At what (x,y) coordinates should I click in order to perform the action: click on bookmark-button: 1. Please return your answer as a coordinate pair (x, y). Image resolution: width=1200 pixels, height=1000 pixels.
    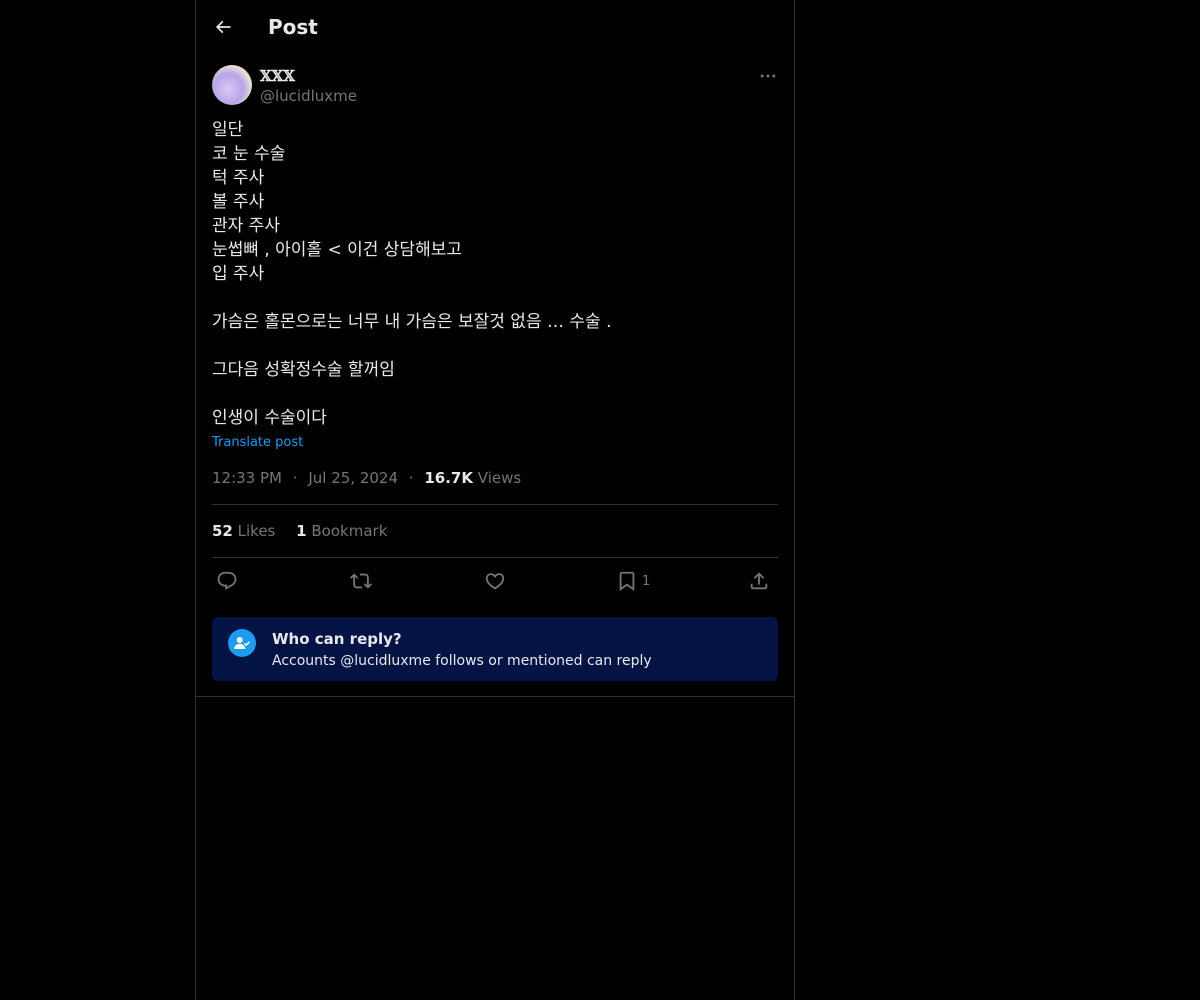
    Looking at the image, I should click on (633, 581).